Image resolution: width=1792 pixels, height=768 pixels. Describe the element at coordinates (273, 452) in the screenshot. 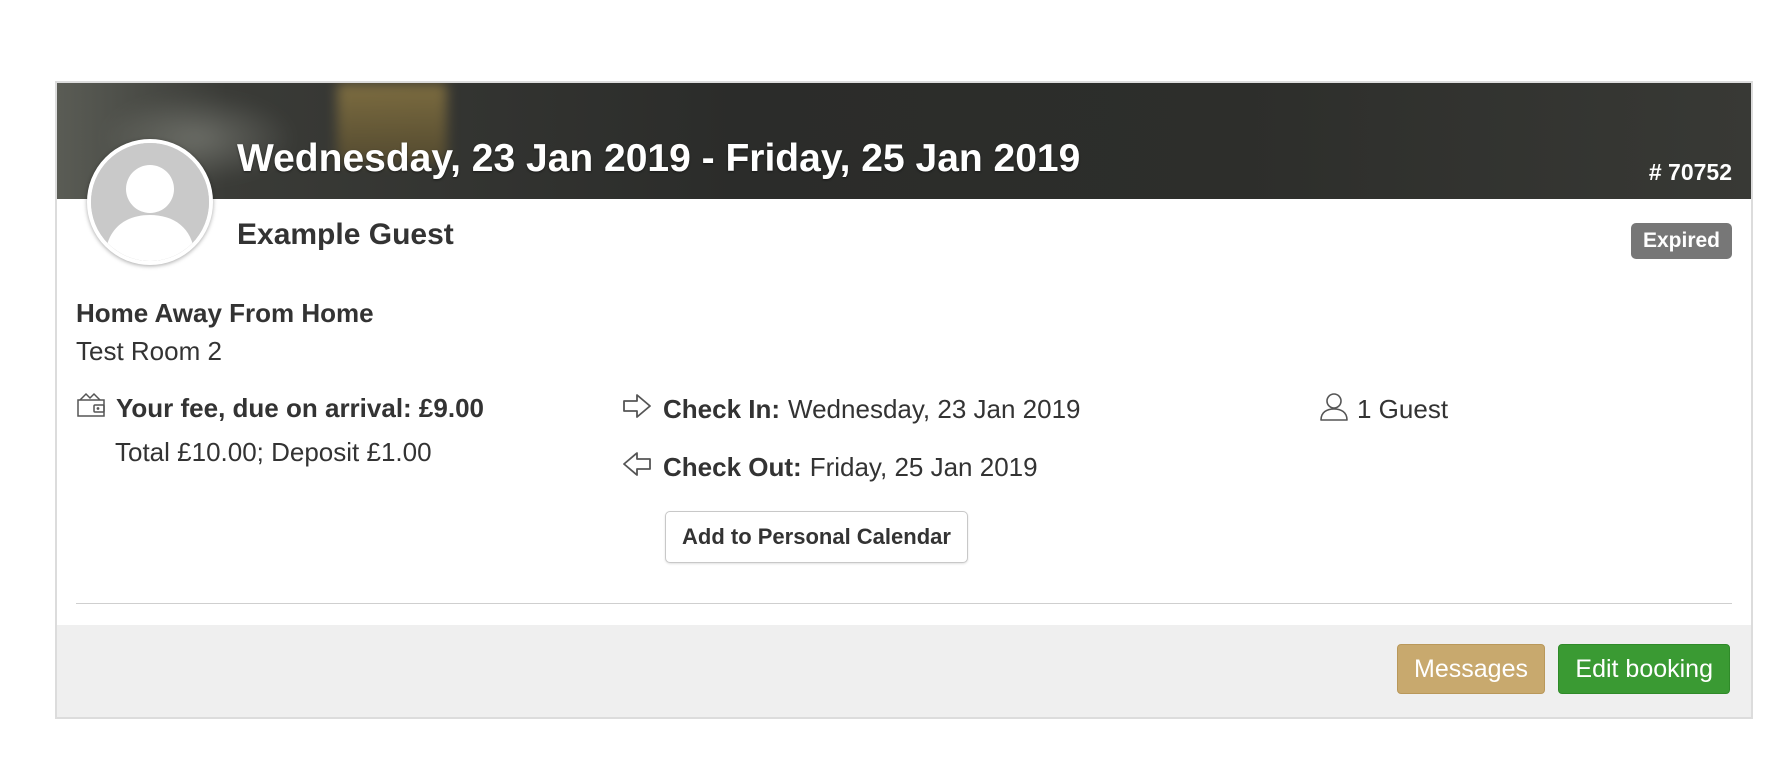

I see `fee-breakdown: Total £10.00; Deposit £1.00` at that location.